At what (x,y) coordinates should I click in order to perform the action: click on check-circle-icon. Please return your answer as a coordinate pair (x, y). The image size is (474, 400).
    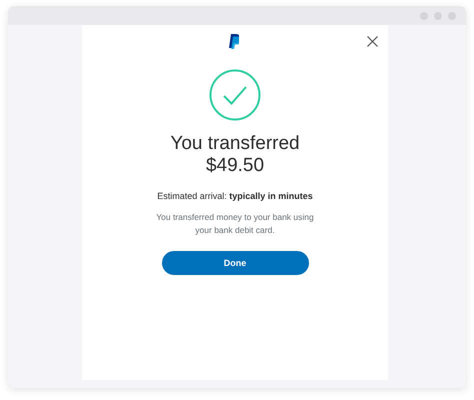
    Looking at the image, I should click on (235, 95).